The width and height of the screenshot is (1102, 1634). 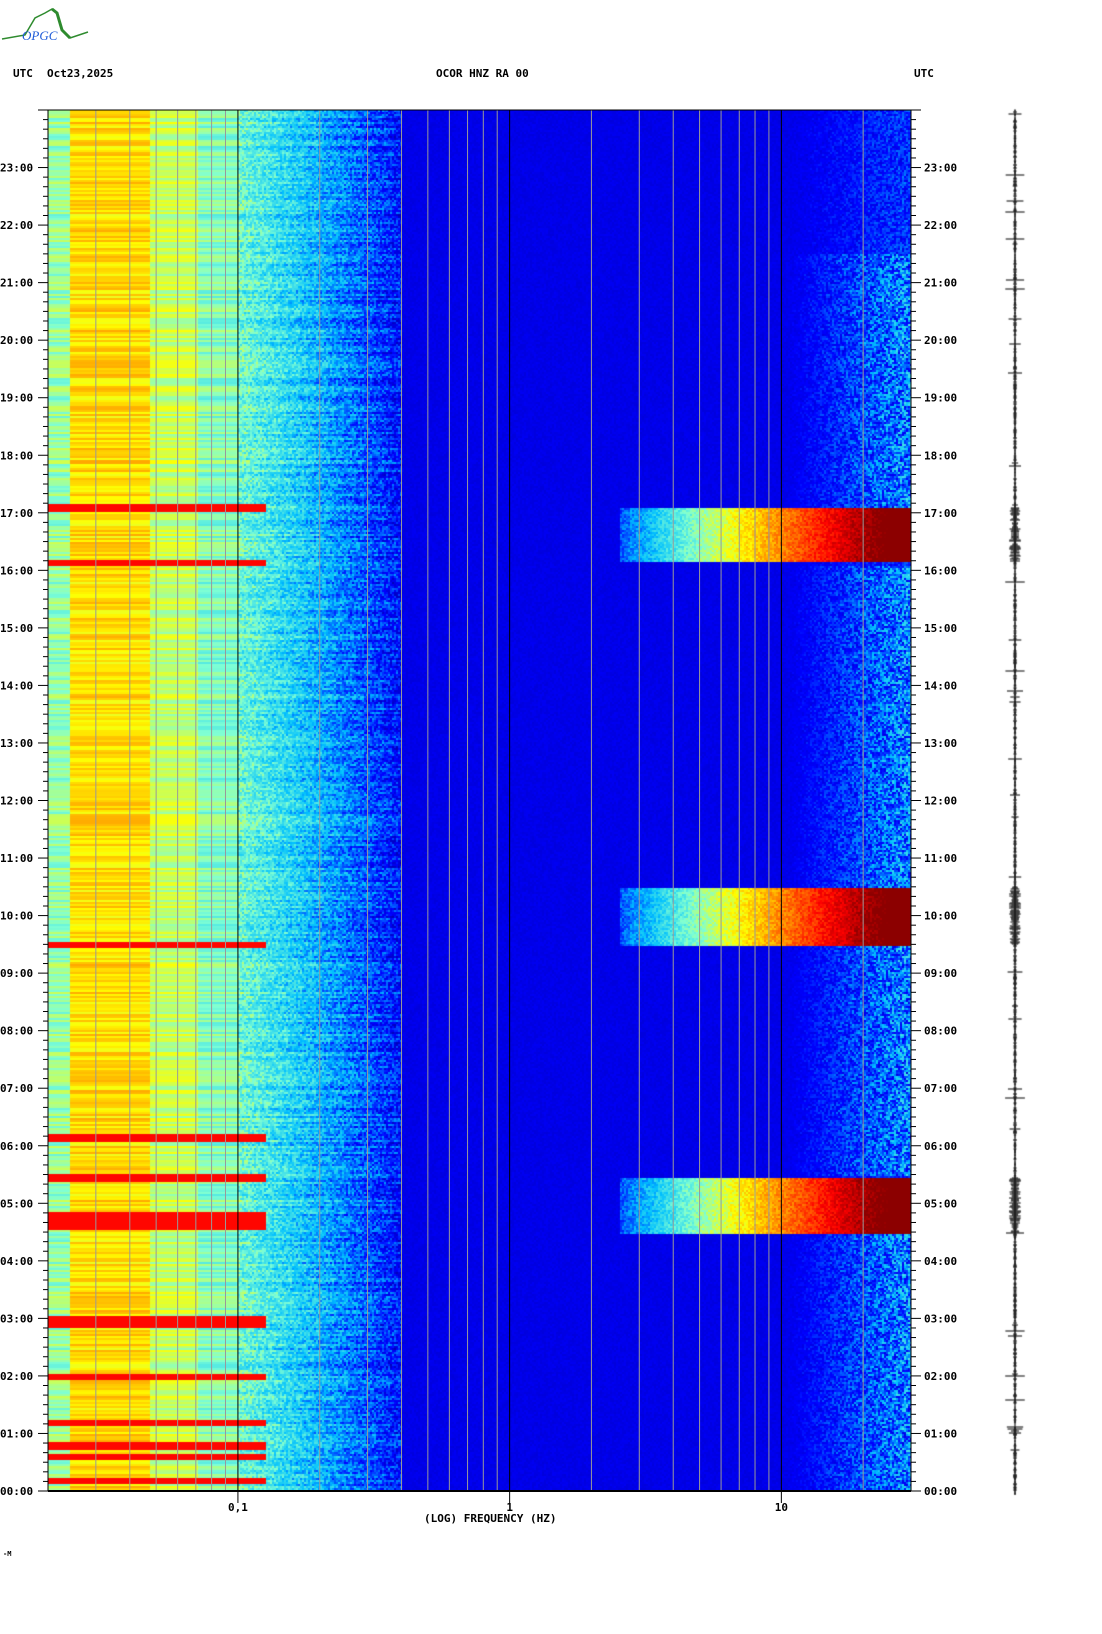 What do you see at coordinates (940, 858) in the screenshot?
I see `y-tick-label-right: 11:00` at bounding box center [940, 858].